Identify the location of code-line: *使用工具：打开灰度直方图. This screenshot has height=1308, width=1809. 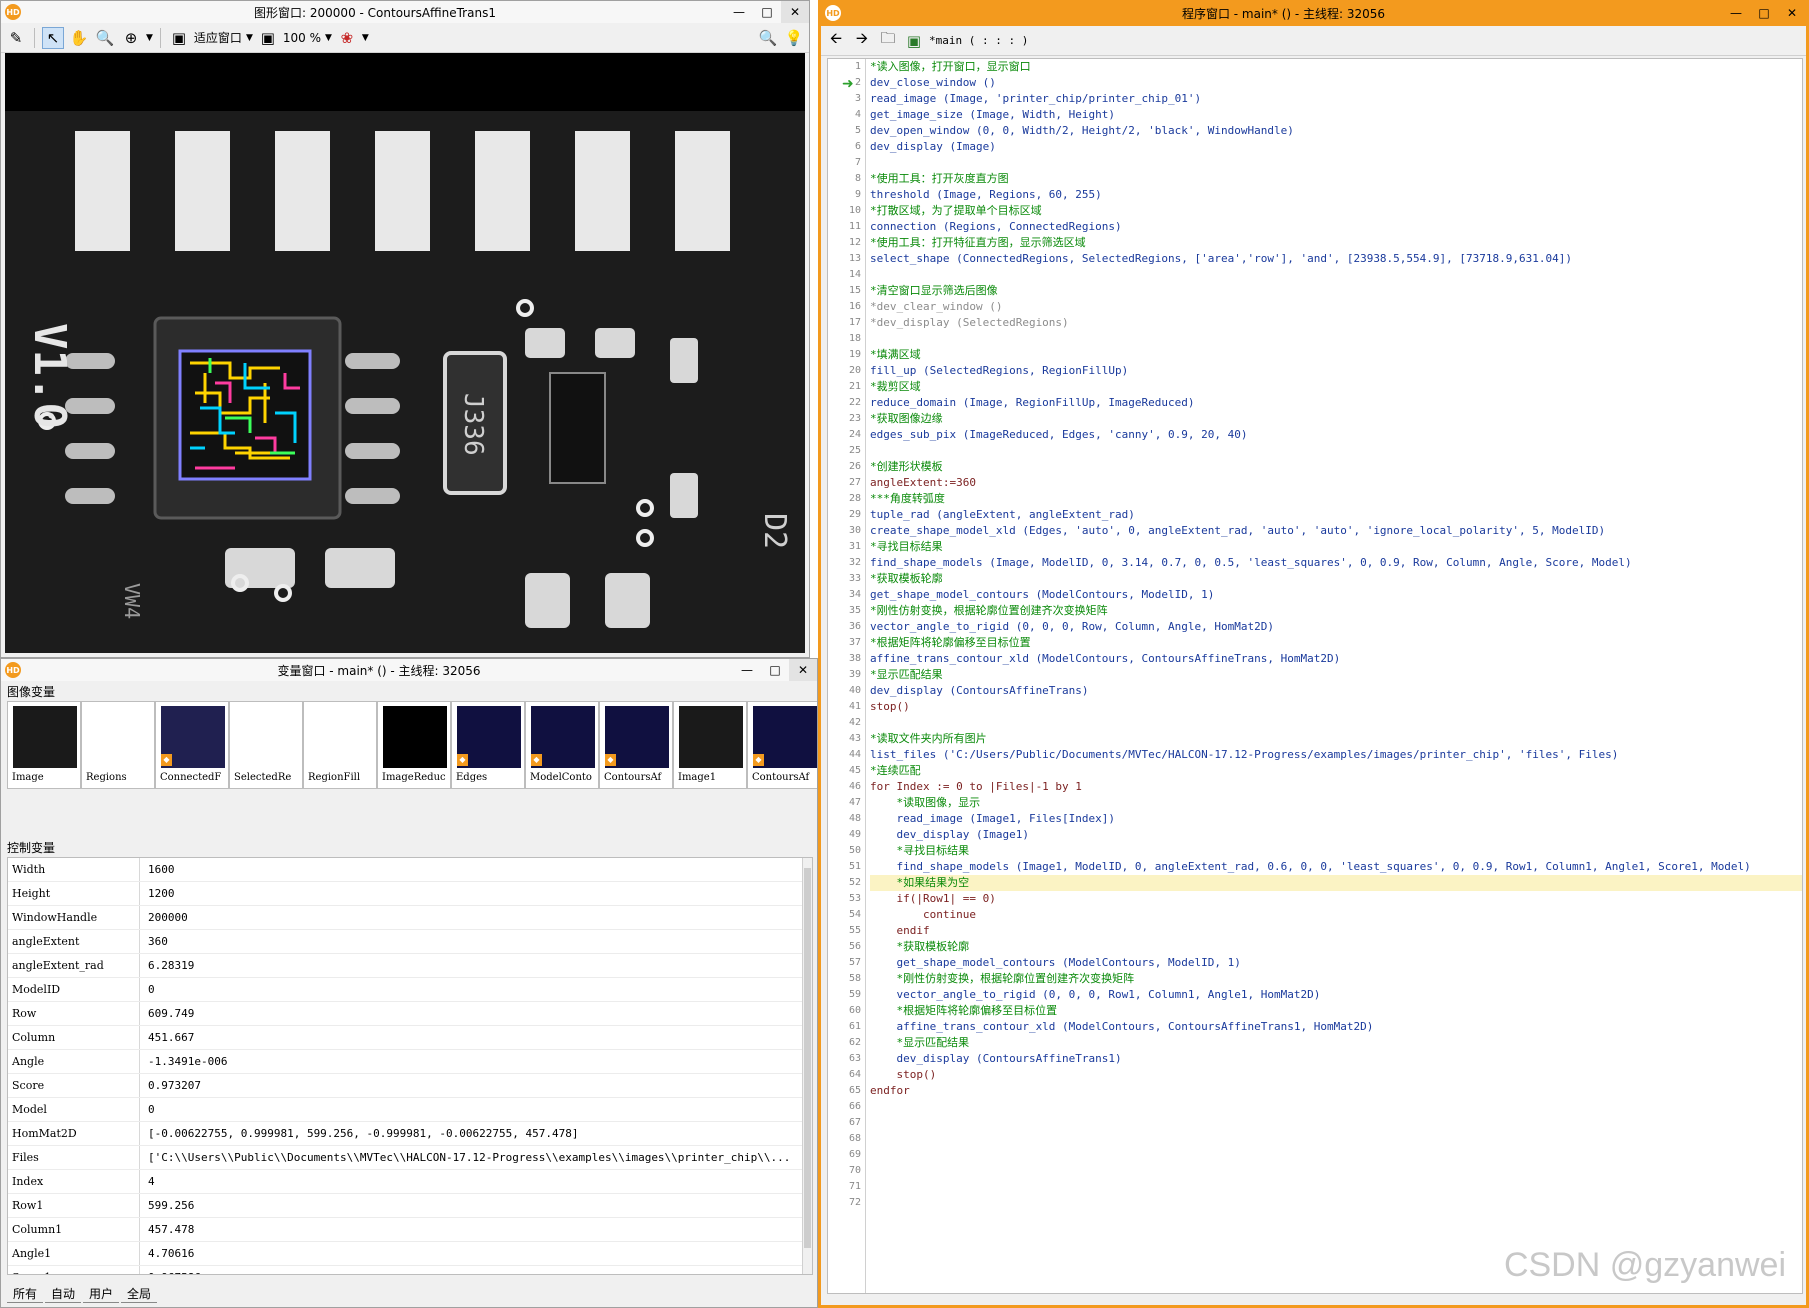
(1336, 179).